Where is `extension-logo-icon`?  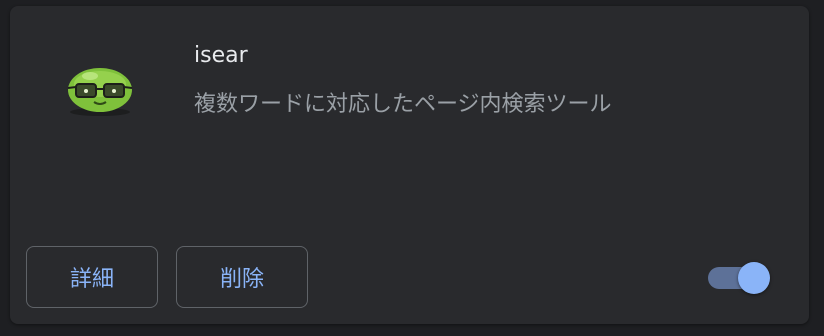
extension-logo-icon is located at coordinates (100, 90).